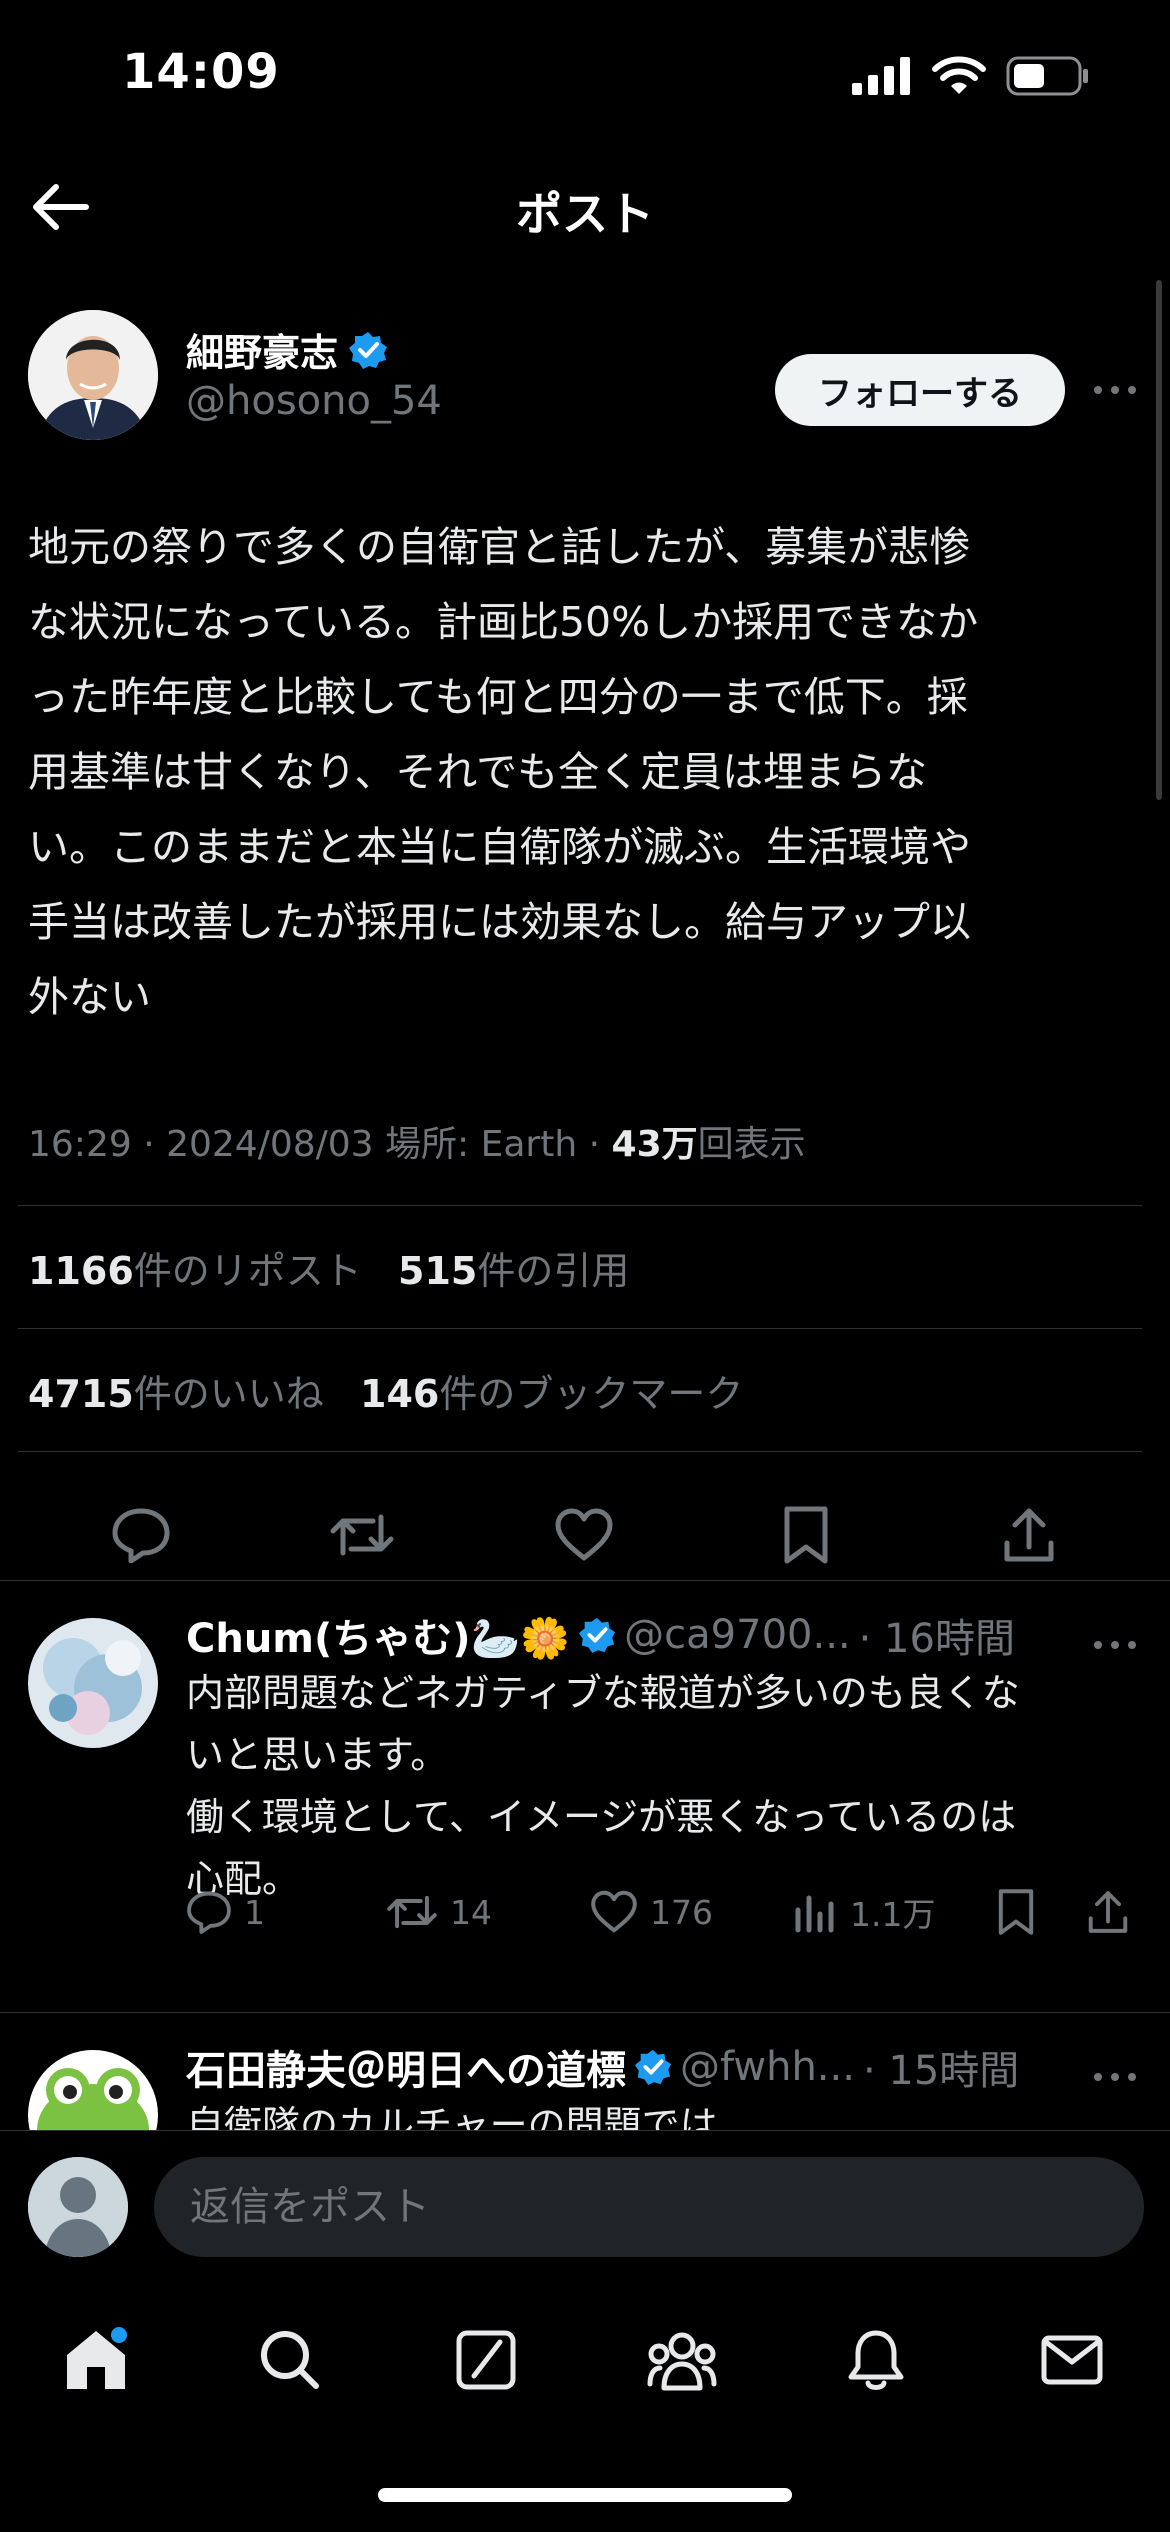 Image resolution: width=1170 pixels, height=2532 pixels. What do you see at coordinates (438, 1271) in the screenshot?
I see `quotes-count: 515` at bounding box center [438, 1271].